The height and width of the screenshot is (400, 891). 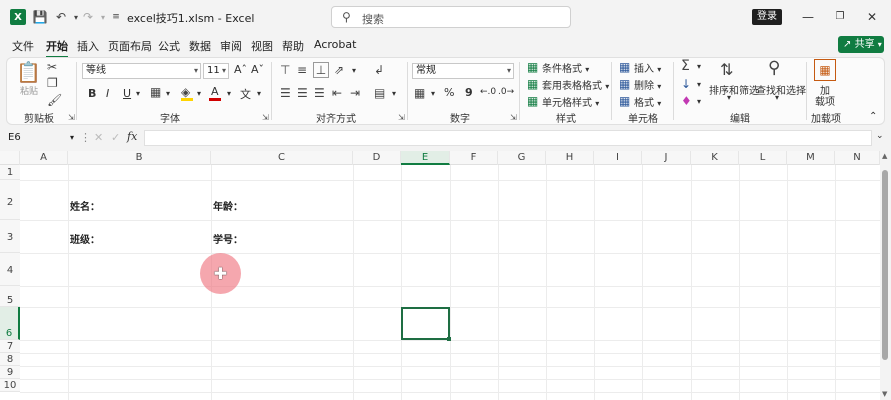 What do you see at coordinates (401, 117) in the screenshot?
I see `alignment-launcher-icon: ⇲` at bounding box center [401, 117].